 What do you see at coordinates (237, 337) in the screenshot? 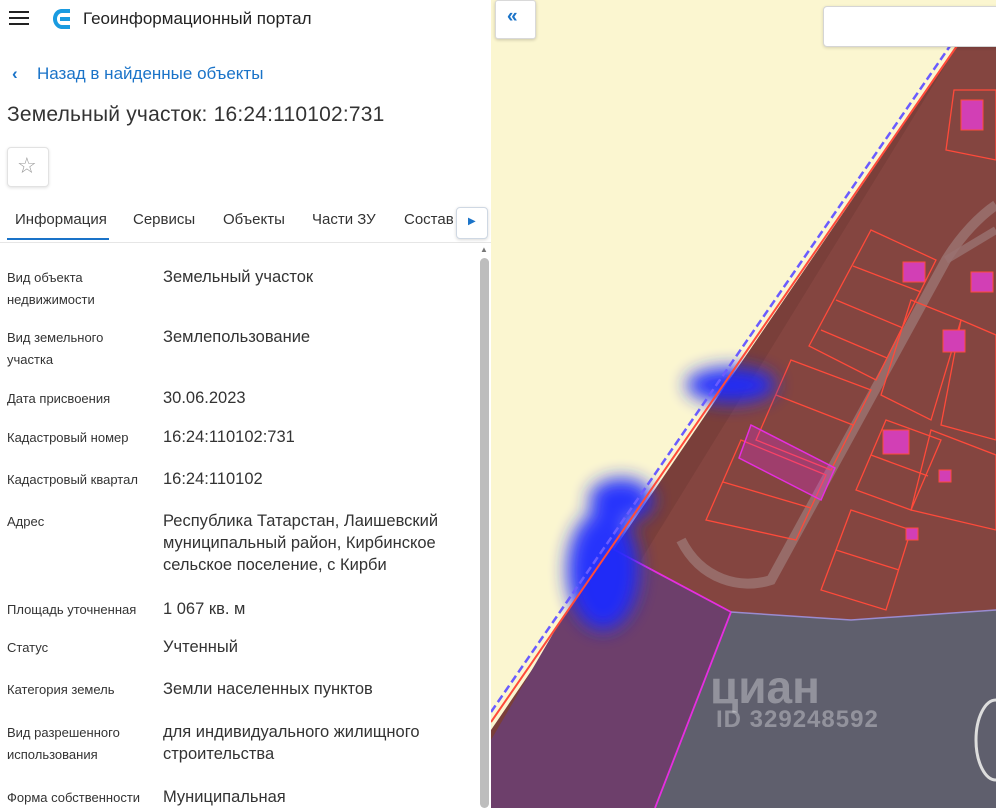
I see `prop-value: Землепользование` at bounding box center [237, 337].